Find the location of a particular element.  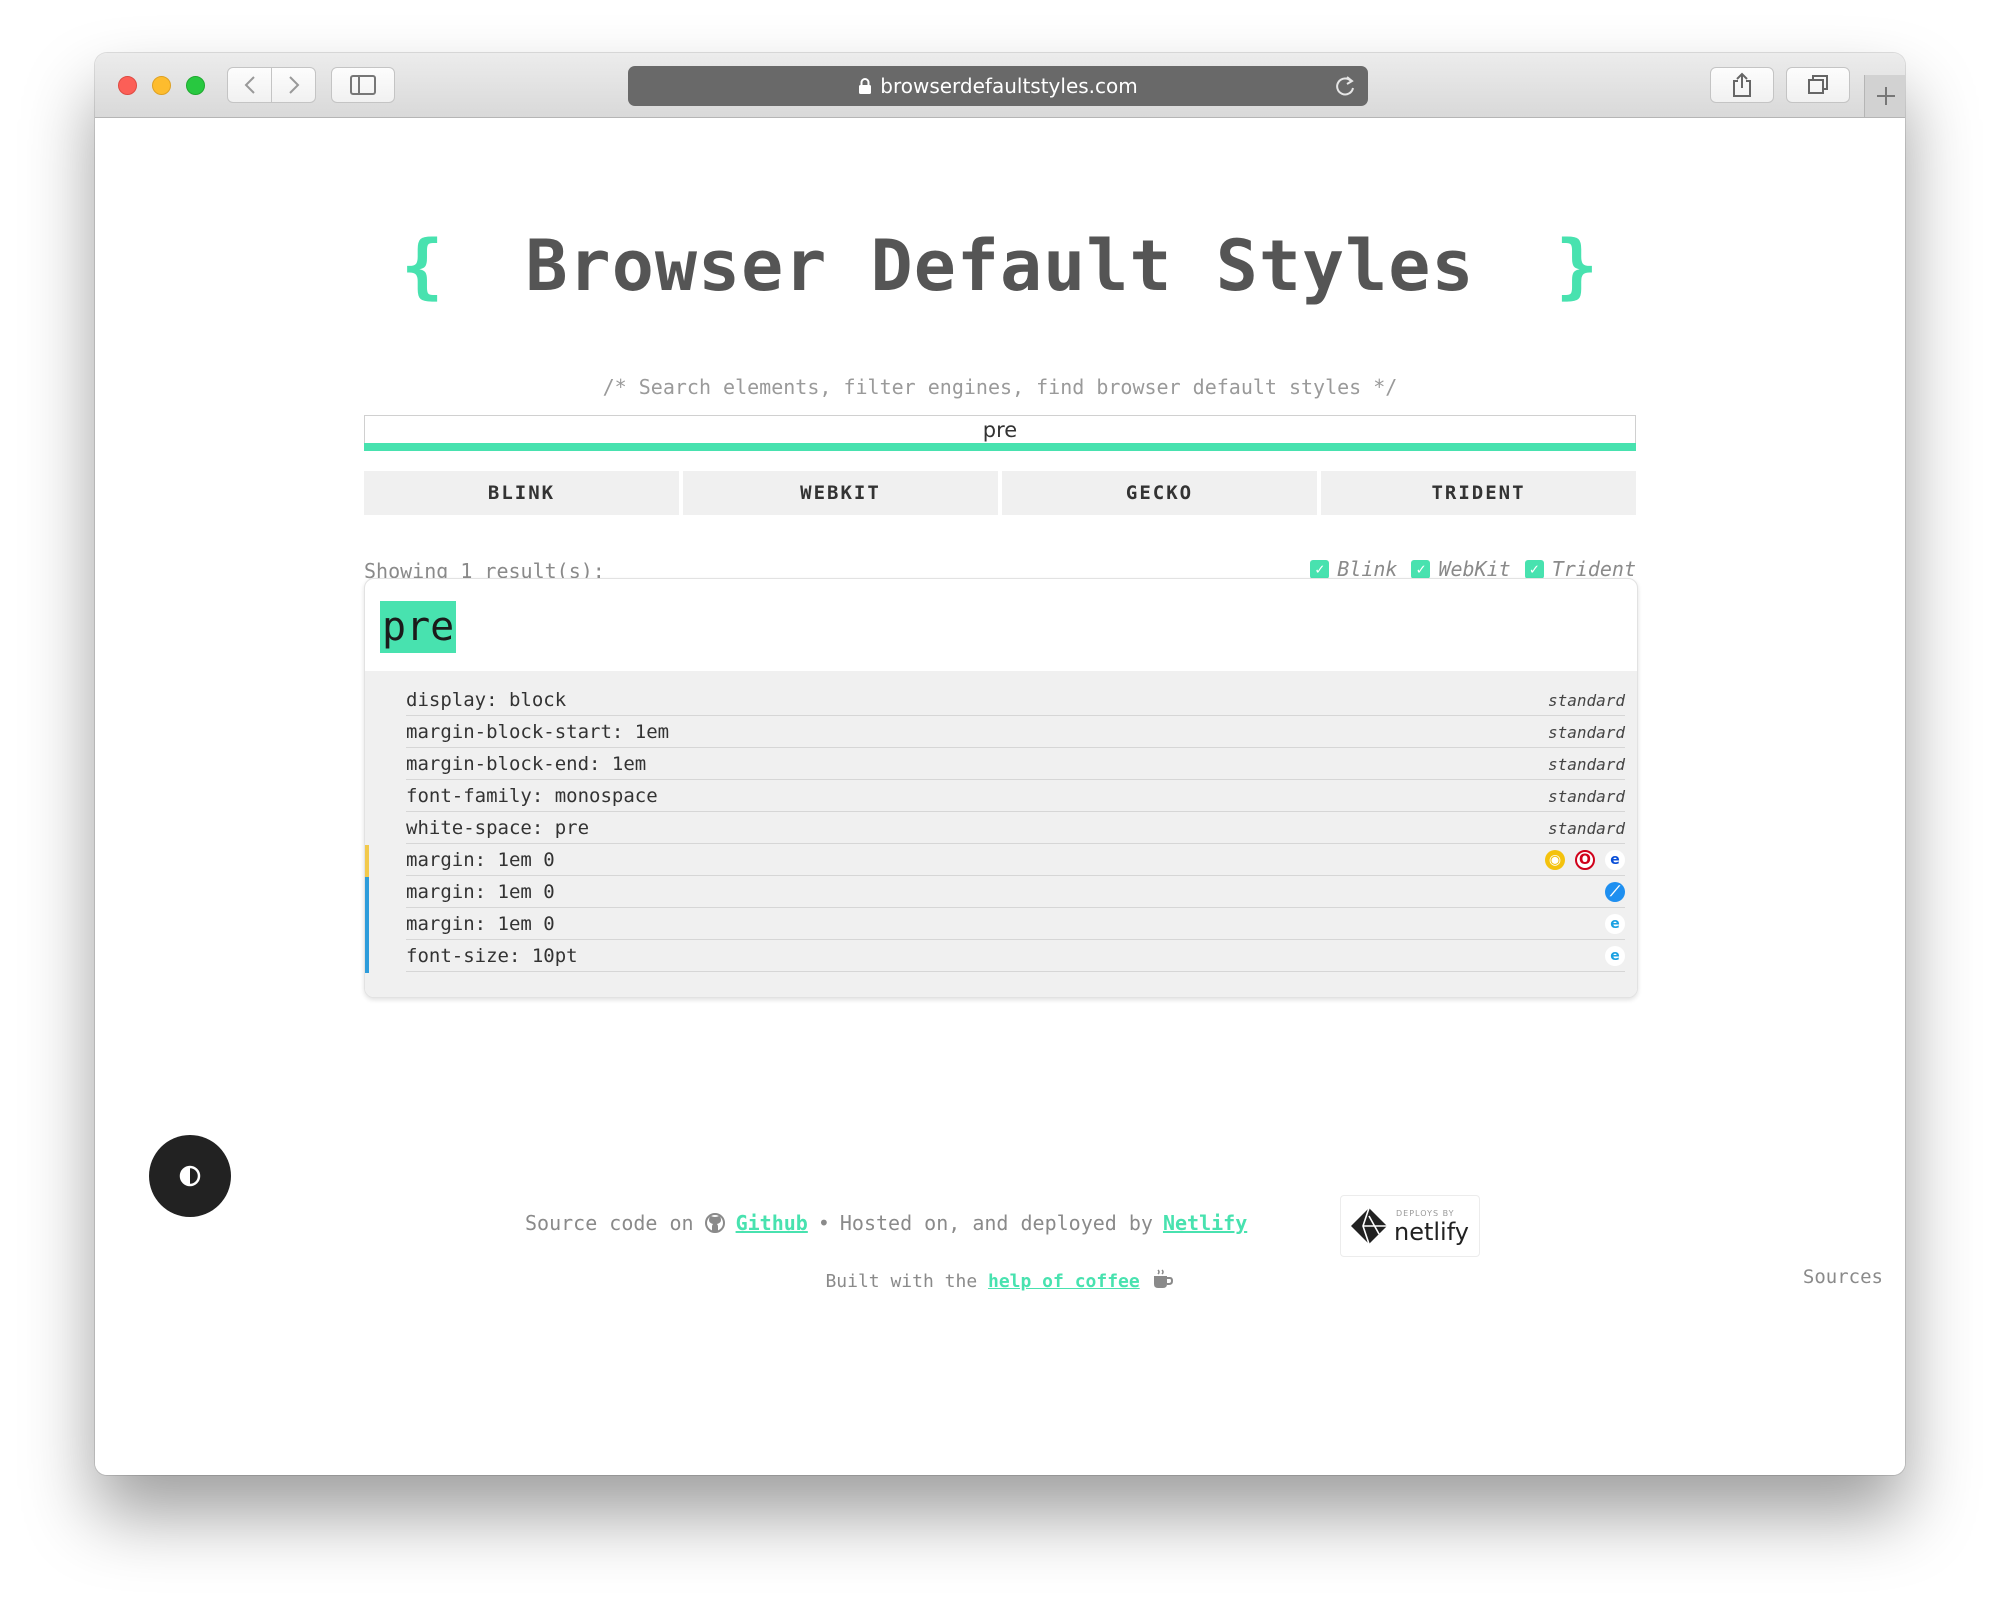

property-text: white-space: pre is located at coordinates (498, 828).